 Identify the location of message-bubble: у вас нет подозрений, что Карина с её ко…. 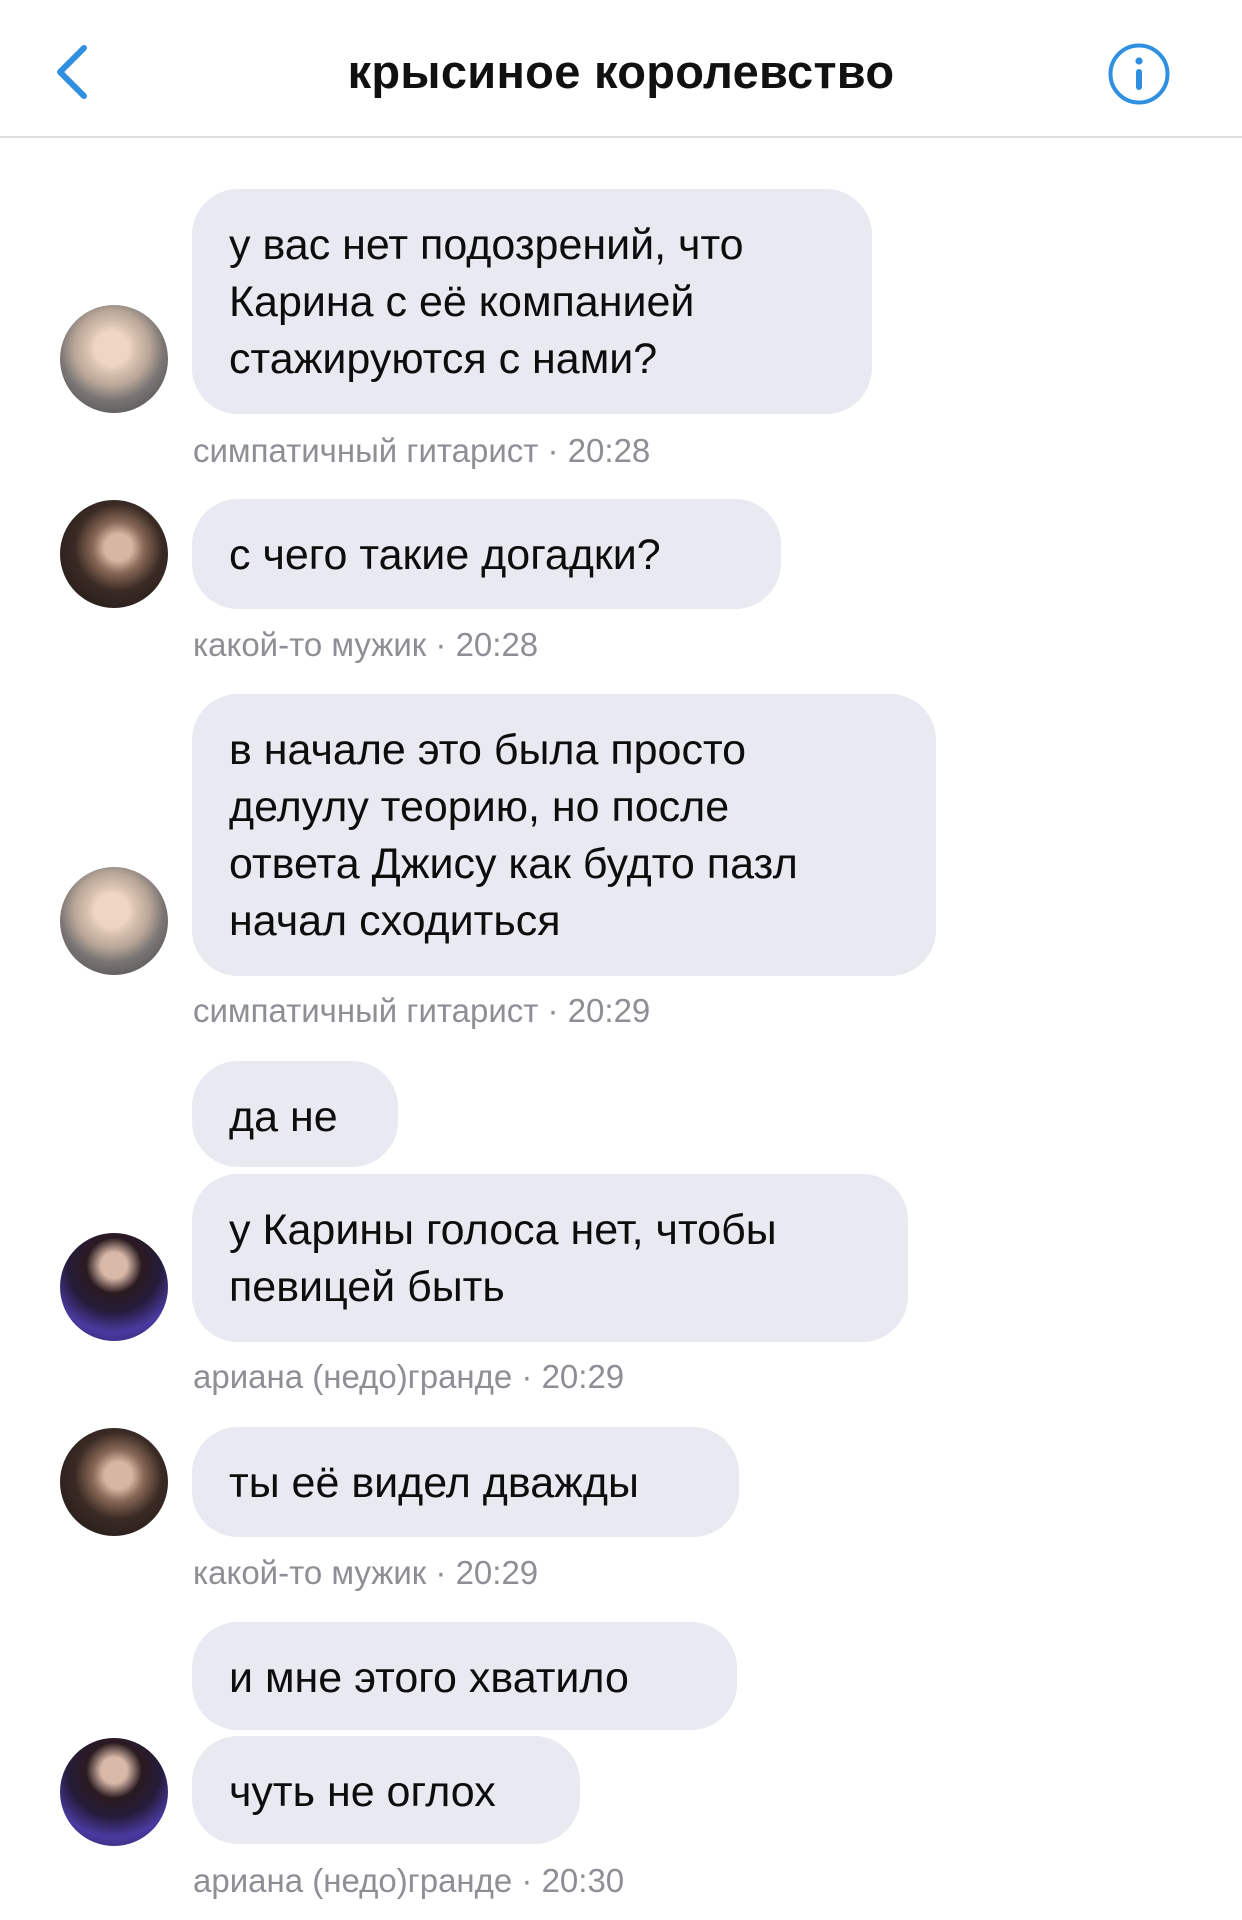
(532, 301).